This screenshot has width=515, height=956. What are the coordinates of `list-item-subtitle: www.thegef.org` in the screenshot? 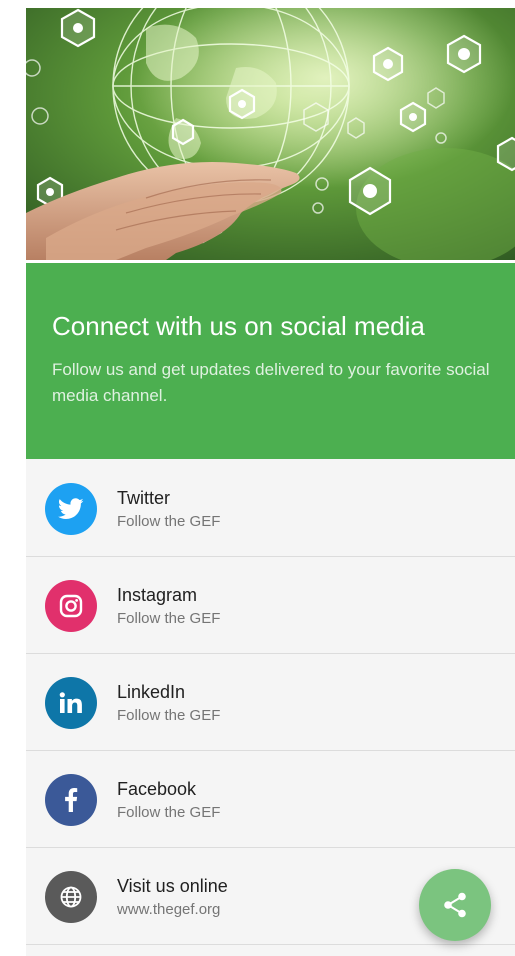 It's located at (169, 909).